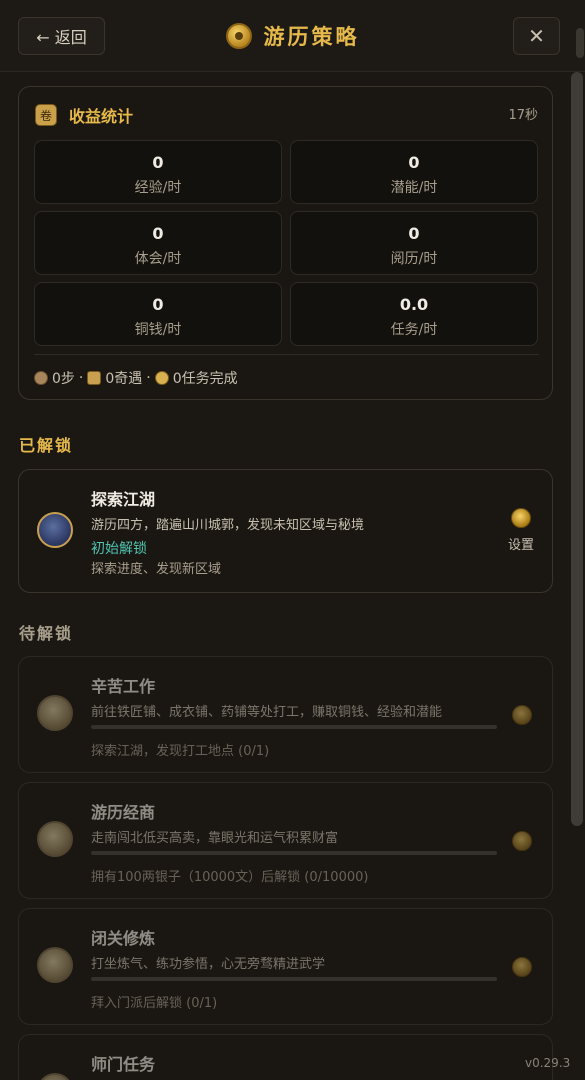  I want to click on header: ← 返回 游历策略 ✕, so click(292, 36).